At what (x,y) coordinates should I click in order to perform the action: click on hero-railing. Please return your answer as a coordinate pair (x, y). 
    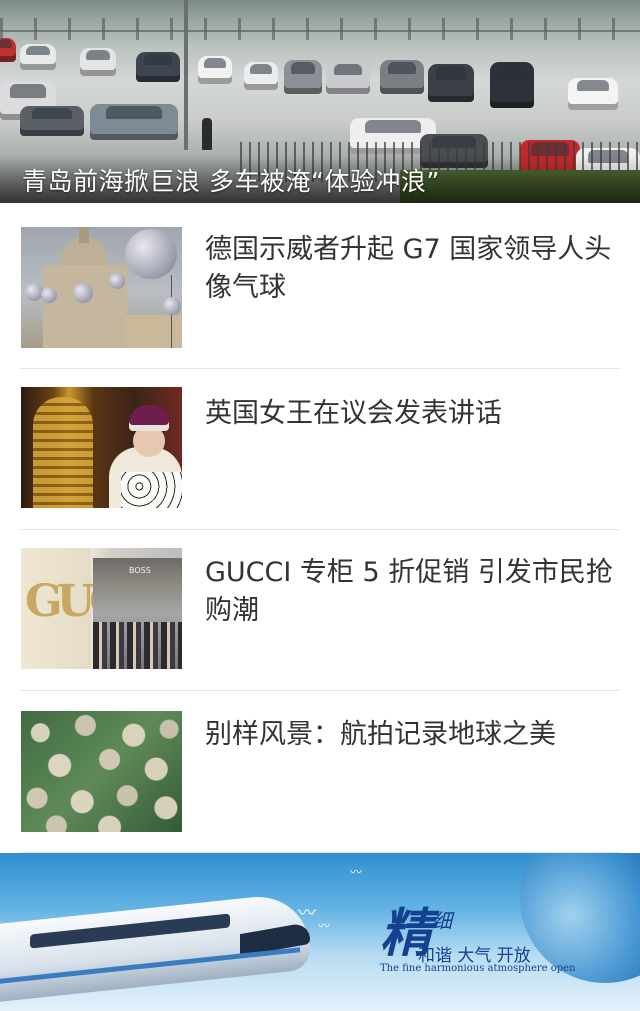
    Looking at the image, I should click on (320, 29).